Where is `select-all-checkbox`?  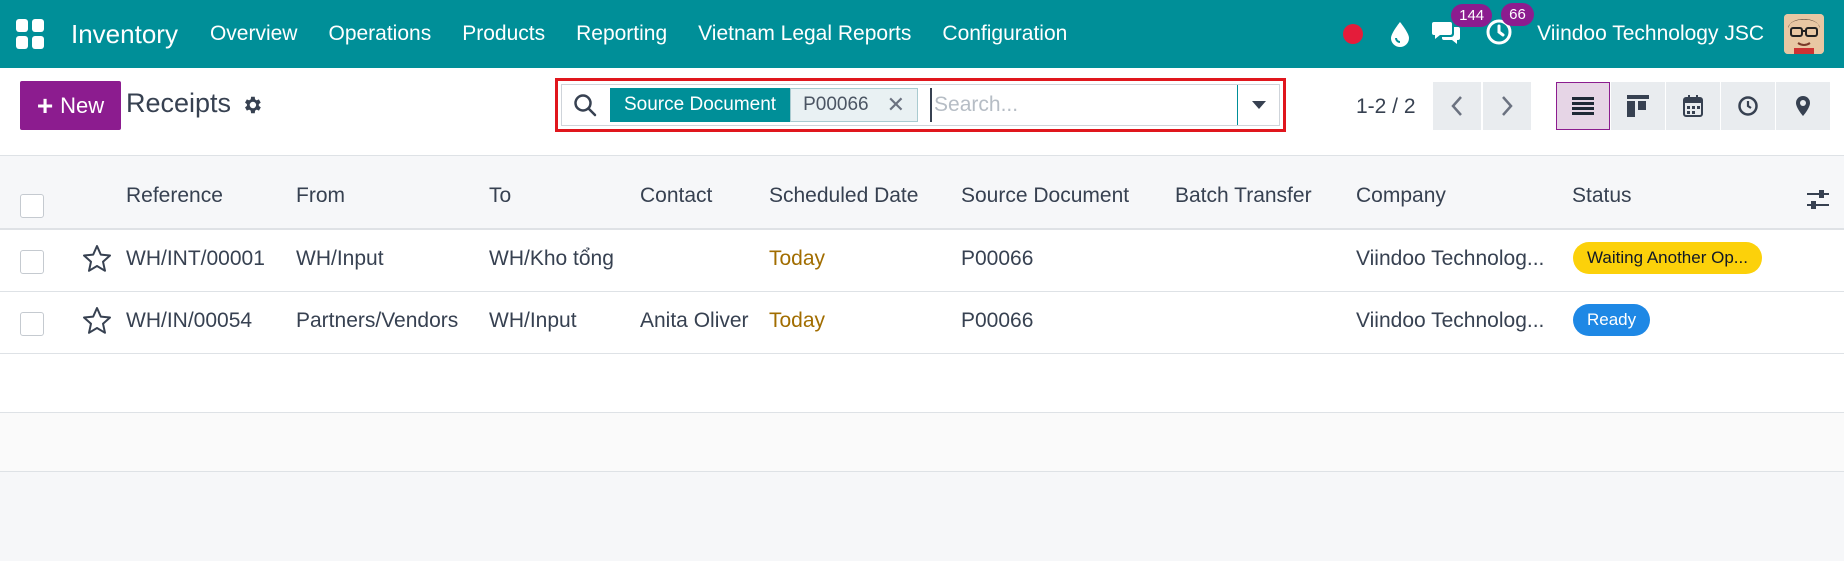 select-all-checkbox is located at coordinates (32, 206).